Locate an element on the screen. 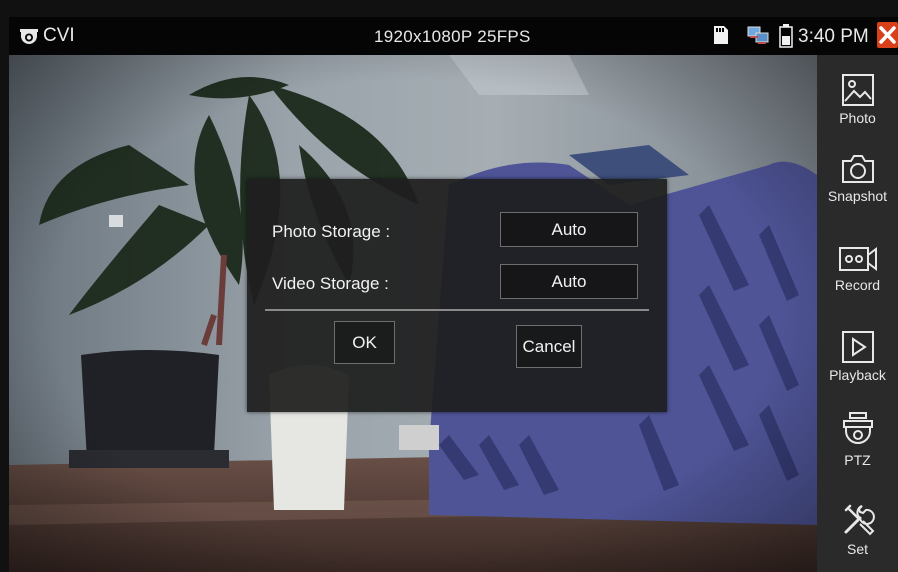  dialog-divider is located at coordinates (457, 310).